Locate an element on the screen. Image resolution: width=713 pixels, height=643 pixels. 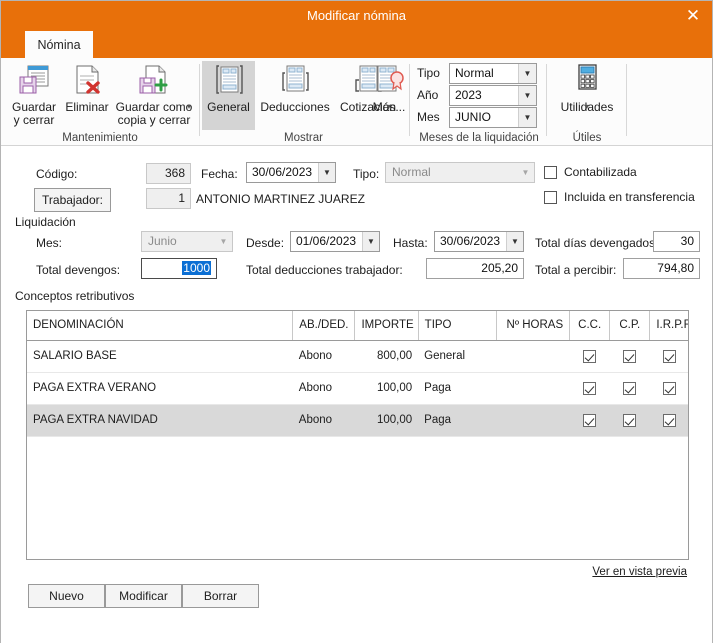
total-devengos-input: 1000 is located at coordinates (179, 268).